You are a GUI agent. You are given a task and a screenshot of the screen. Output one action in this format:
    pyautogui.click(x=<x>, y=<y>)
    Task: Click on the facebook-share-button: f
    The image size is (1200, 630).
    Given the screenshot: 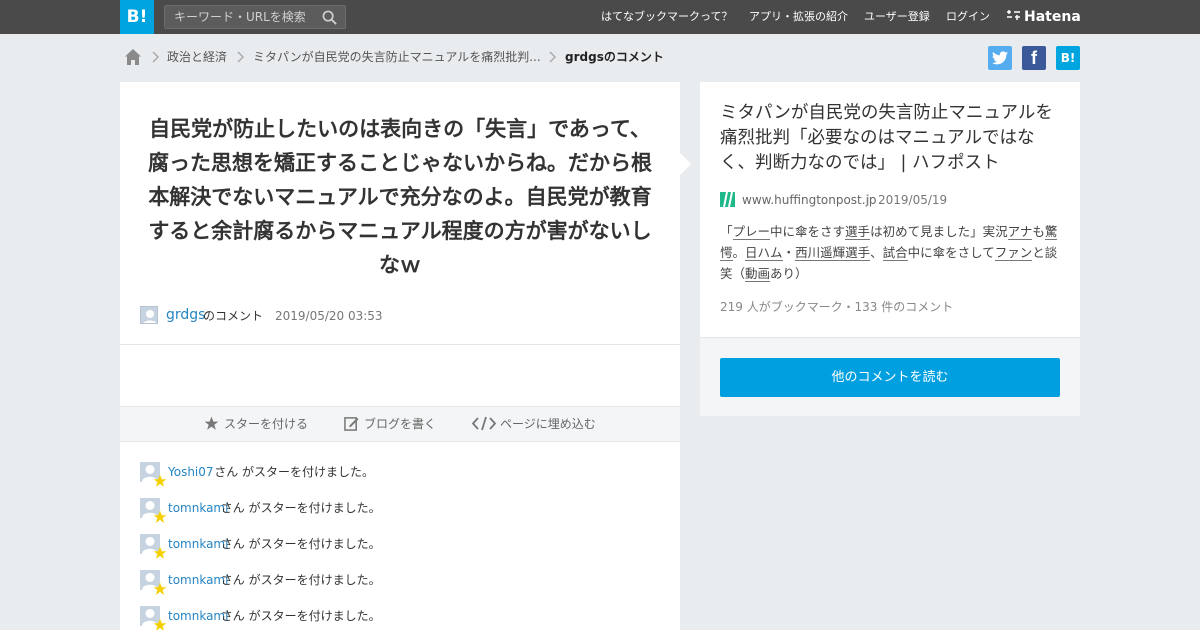 What is the action you would take?
    pyautogui.click(x=1034, y=58)
    